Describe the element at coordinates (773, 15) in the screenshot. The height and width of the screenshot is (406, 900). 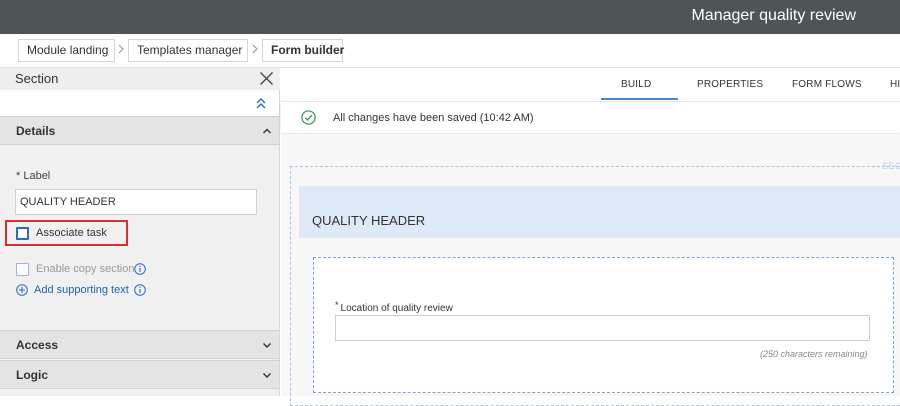
I see `page-title: Manager quality review` at that location.